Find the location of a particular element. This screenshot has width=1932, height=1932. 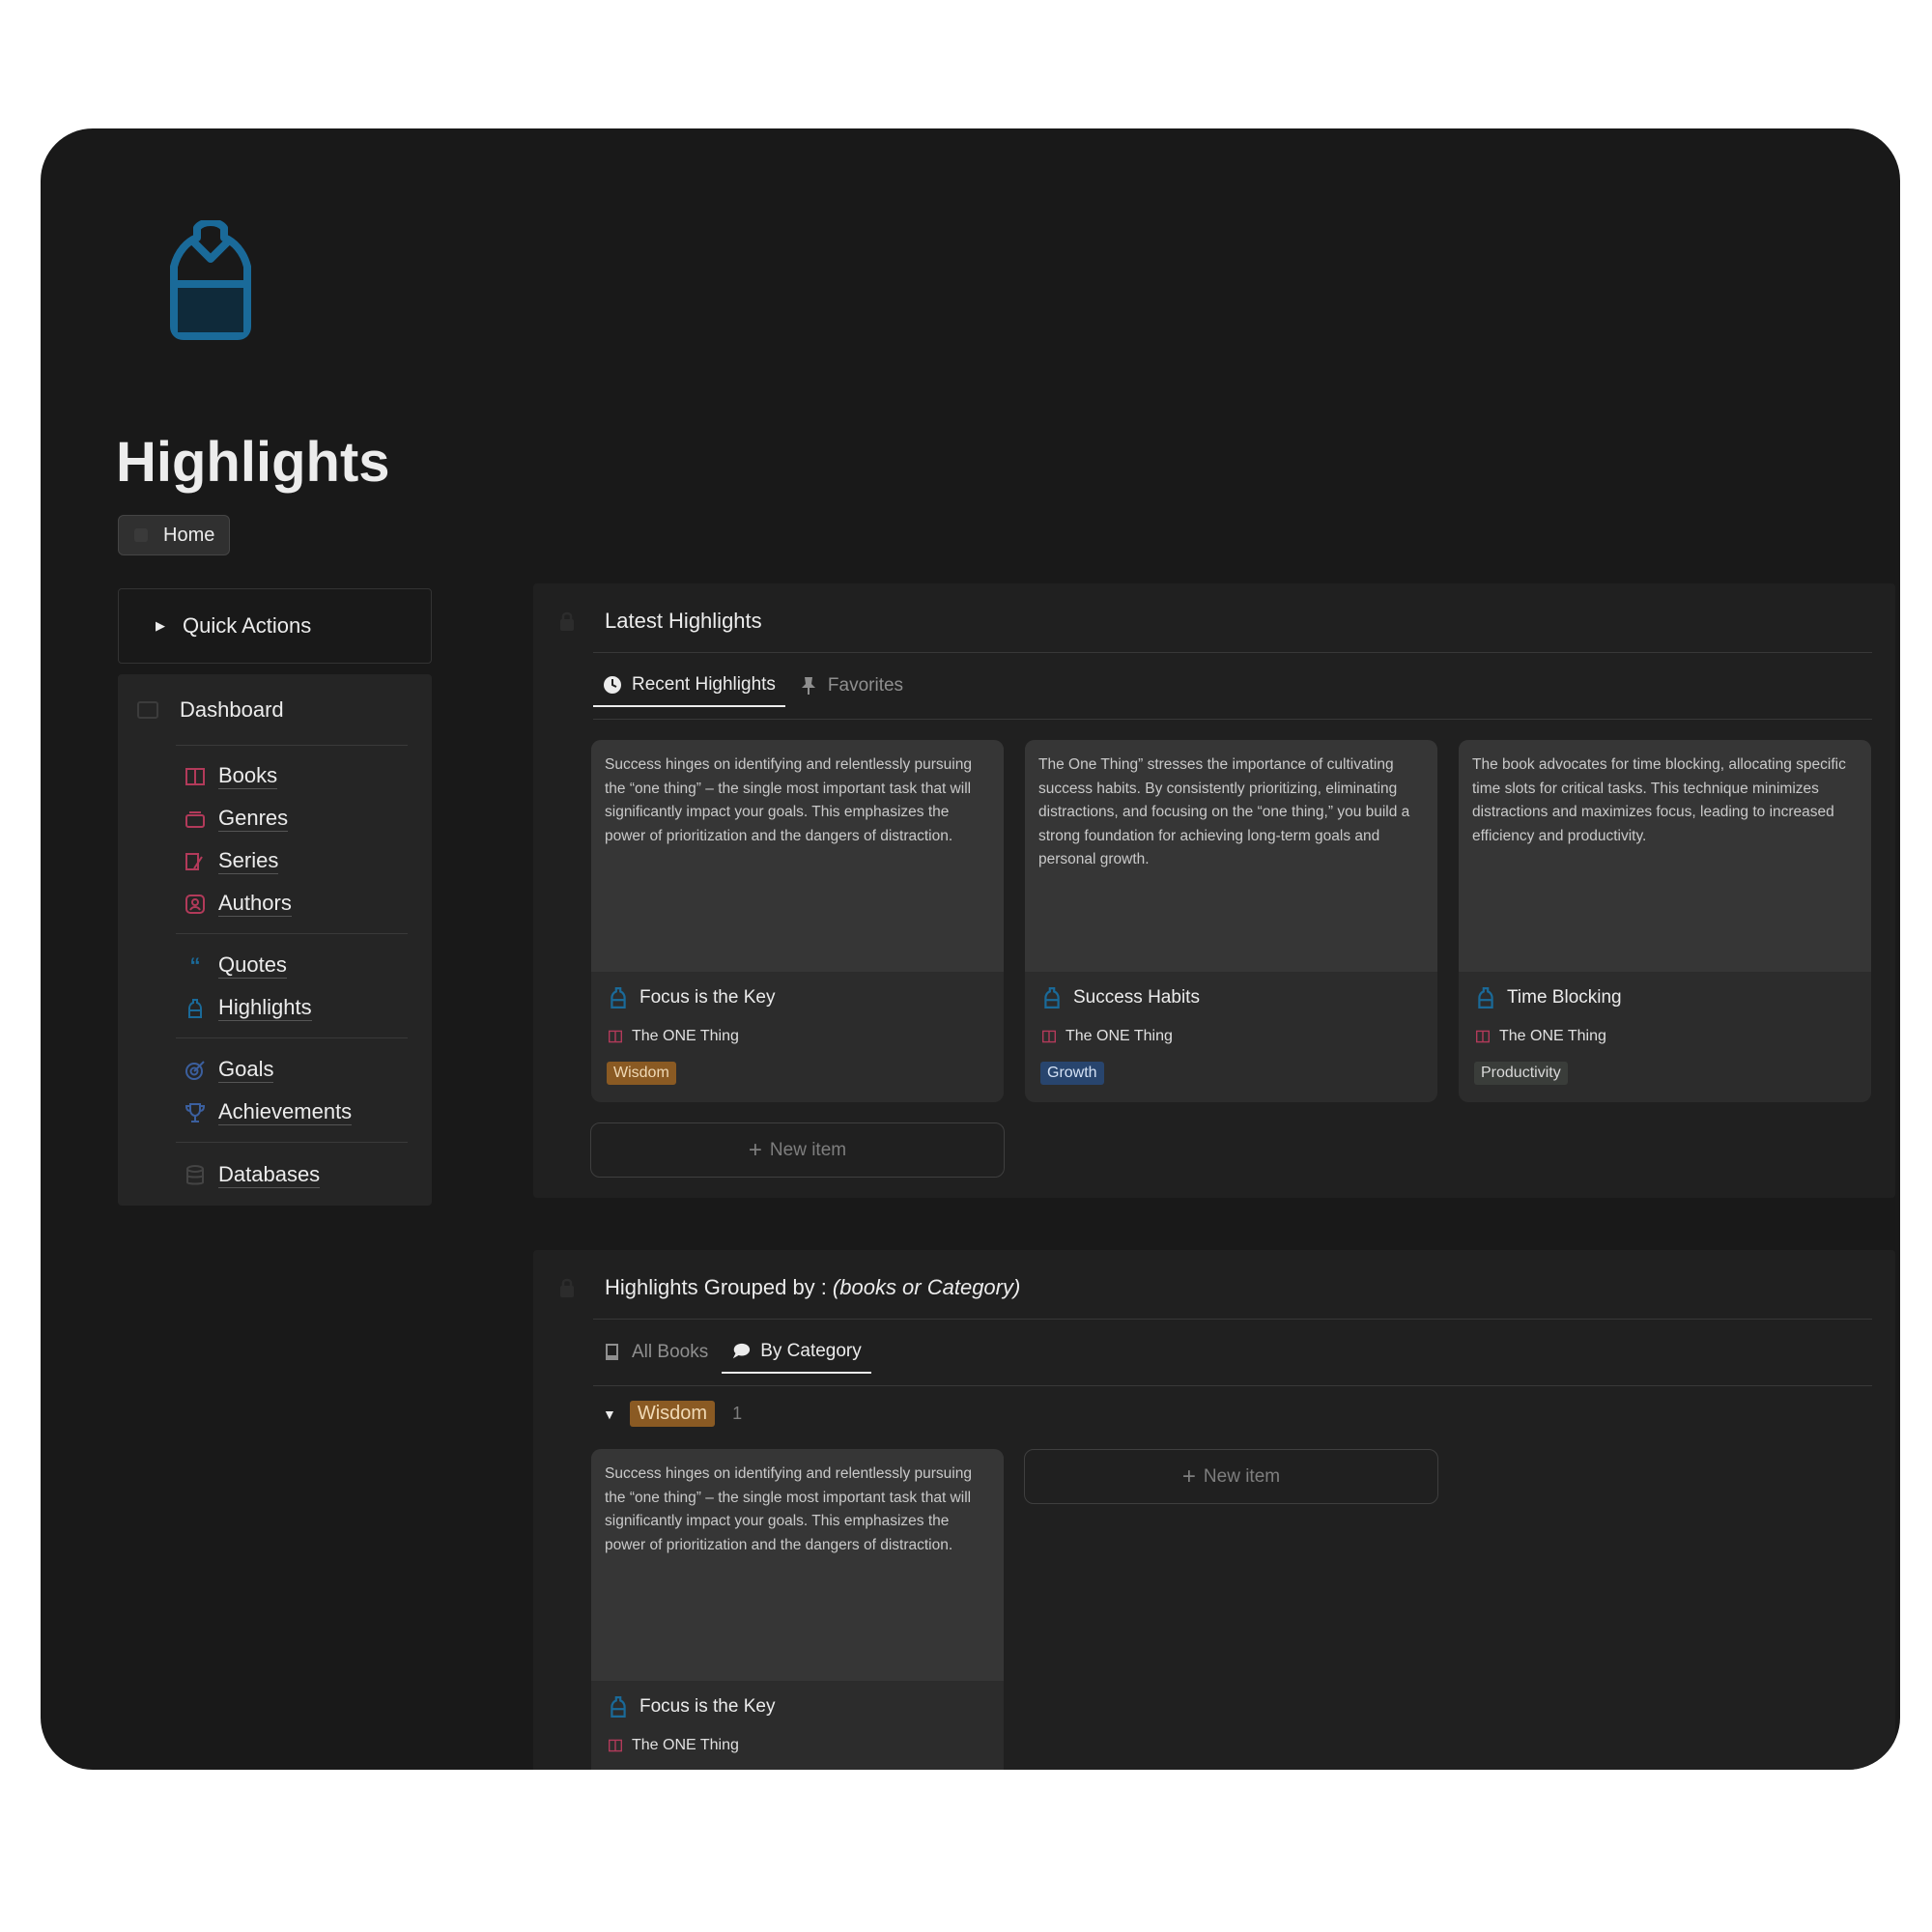

panel-title-suffix: (books or Category) is located at coordinates (926, 1287).